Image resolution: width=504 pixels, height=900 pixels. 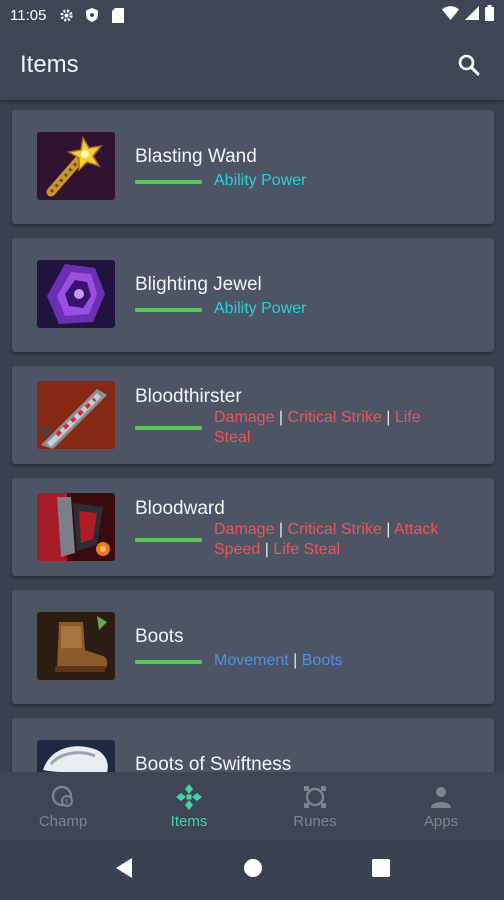 I want to click on search-button, so click(x=469, y=65).